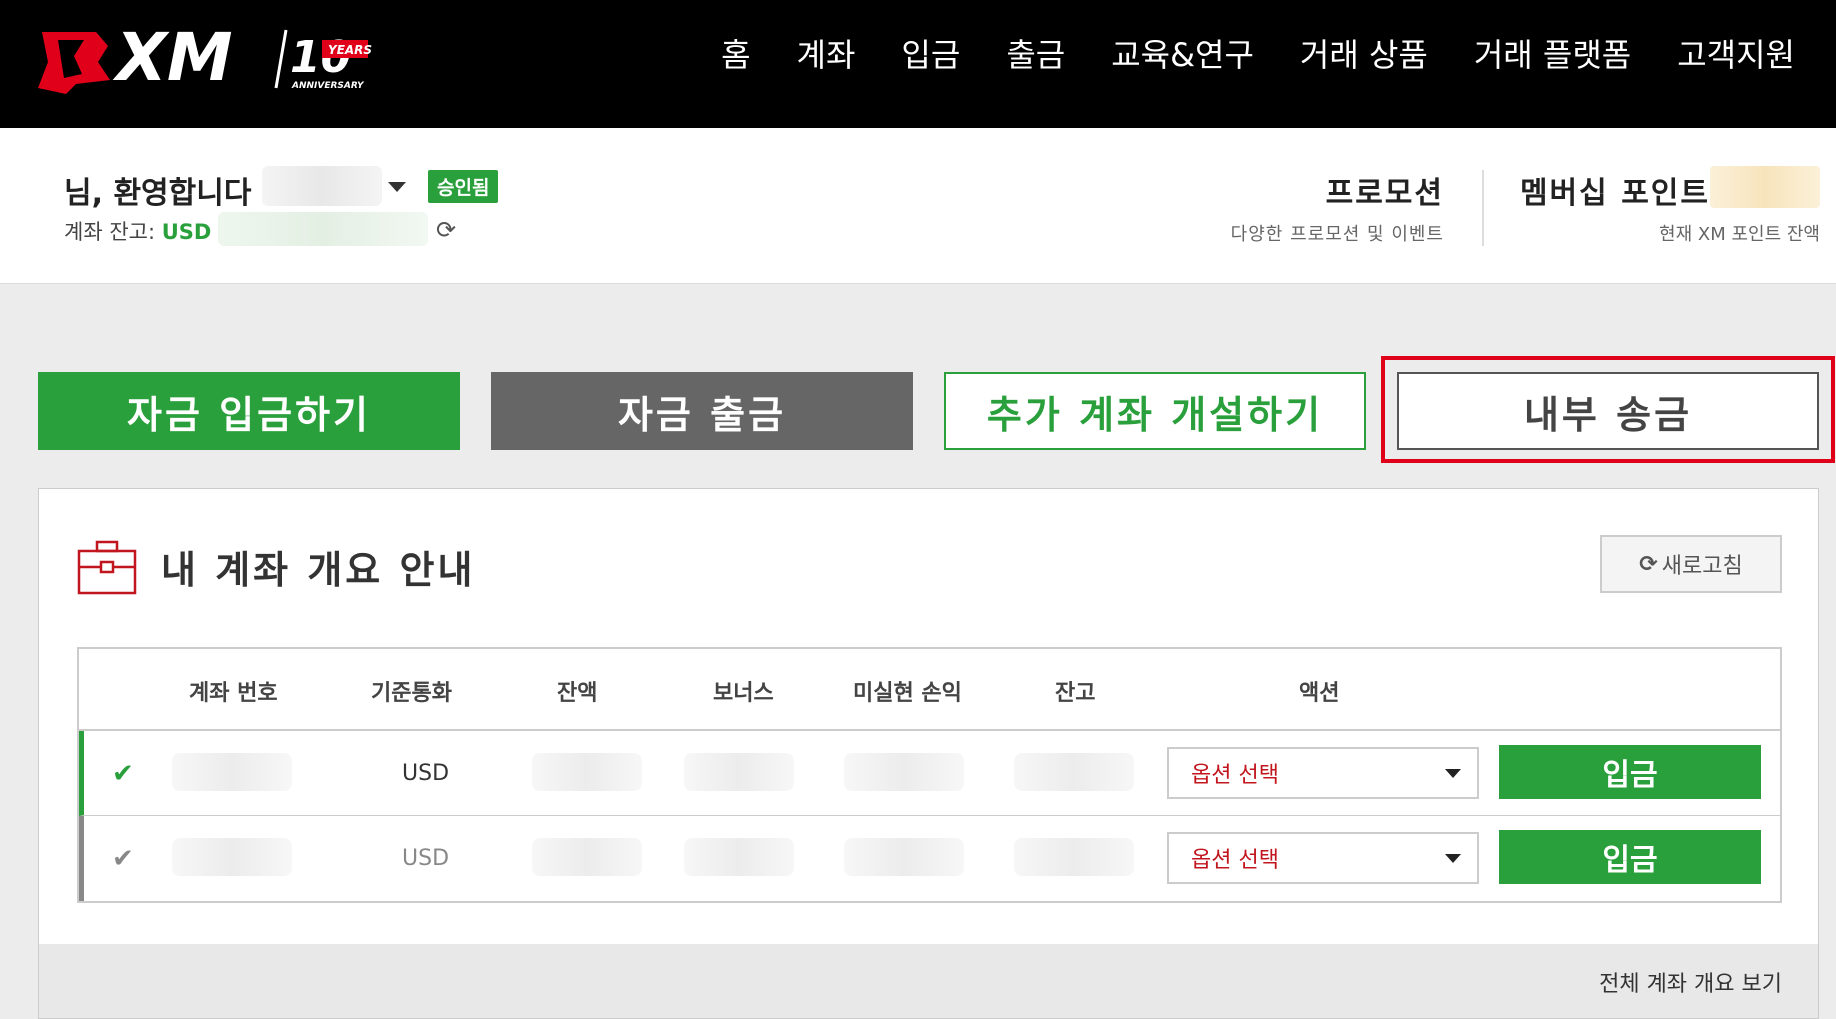 The width and height of the screenshot is (1836, 1019). What do you see at coordinates (1384, 193) in the screenshot?
I see `promotions-title: 프로모션` at bounding box center [1384, 193].